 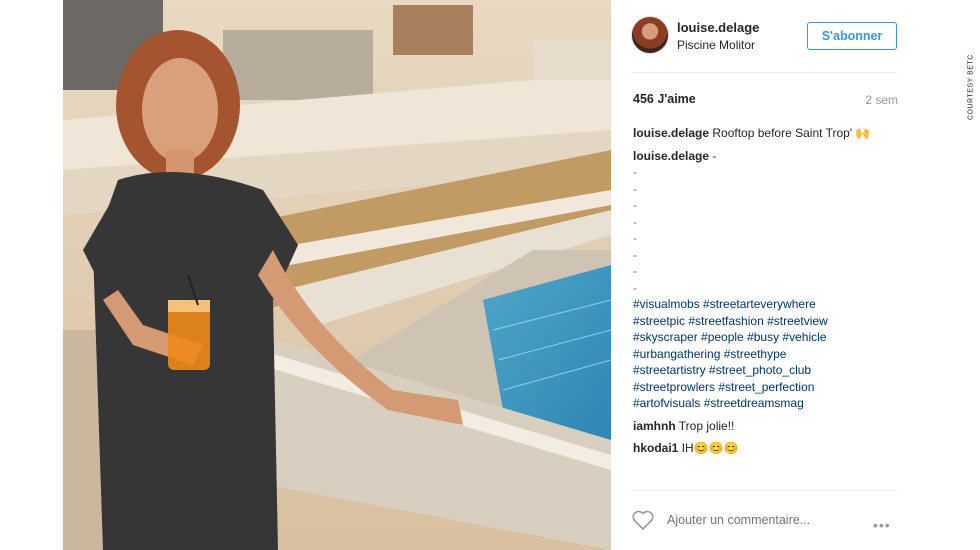 I want to click on username: louise.delage, so click(x=718, y=27).